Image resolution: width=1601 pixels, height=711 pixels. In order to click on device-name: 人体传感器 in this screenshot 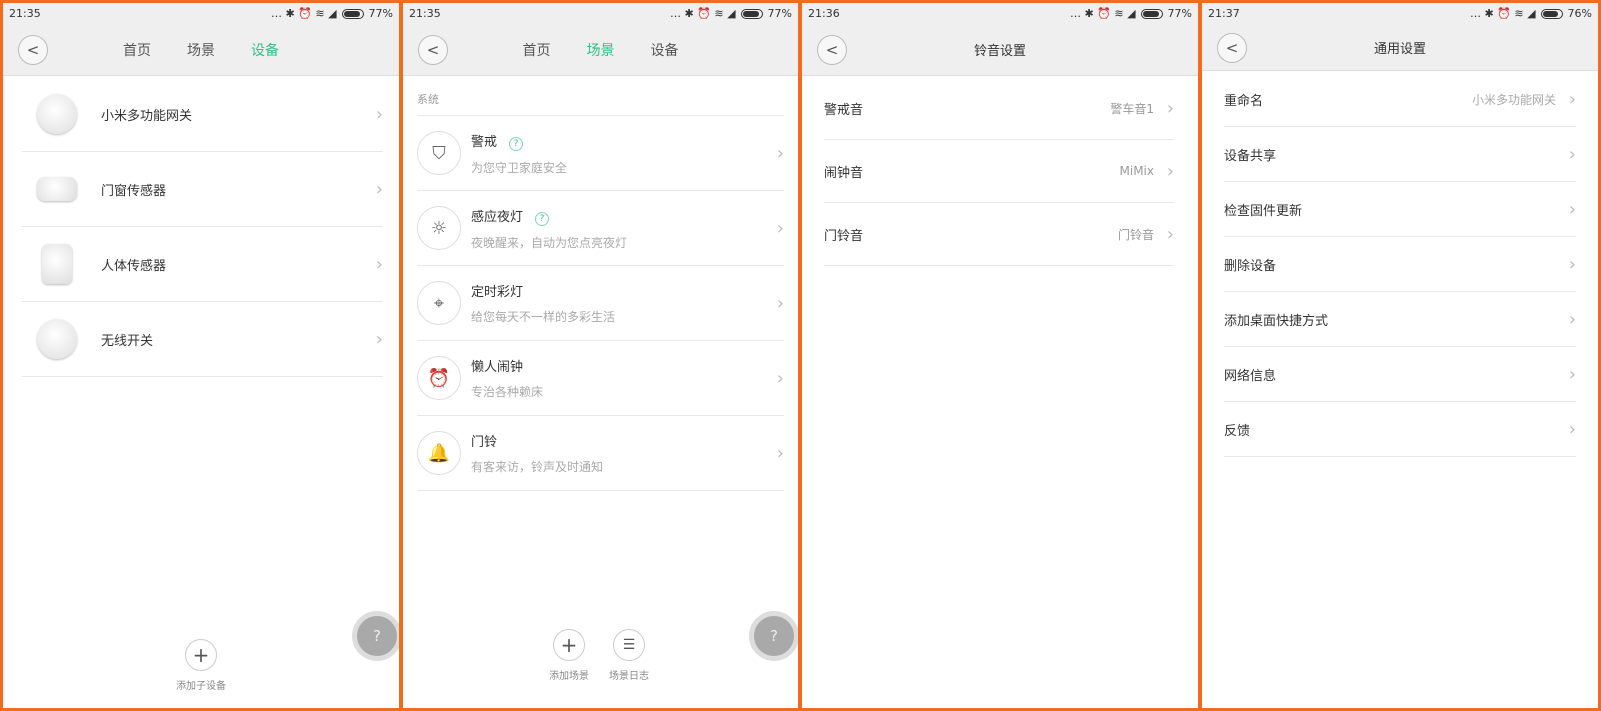, I will do `click(134, 266)`.